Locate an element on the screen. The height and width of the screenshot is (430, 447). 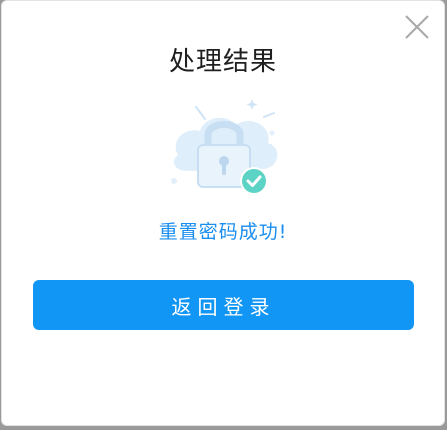
lock-success-illustration is located at coordinates (225, 149).